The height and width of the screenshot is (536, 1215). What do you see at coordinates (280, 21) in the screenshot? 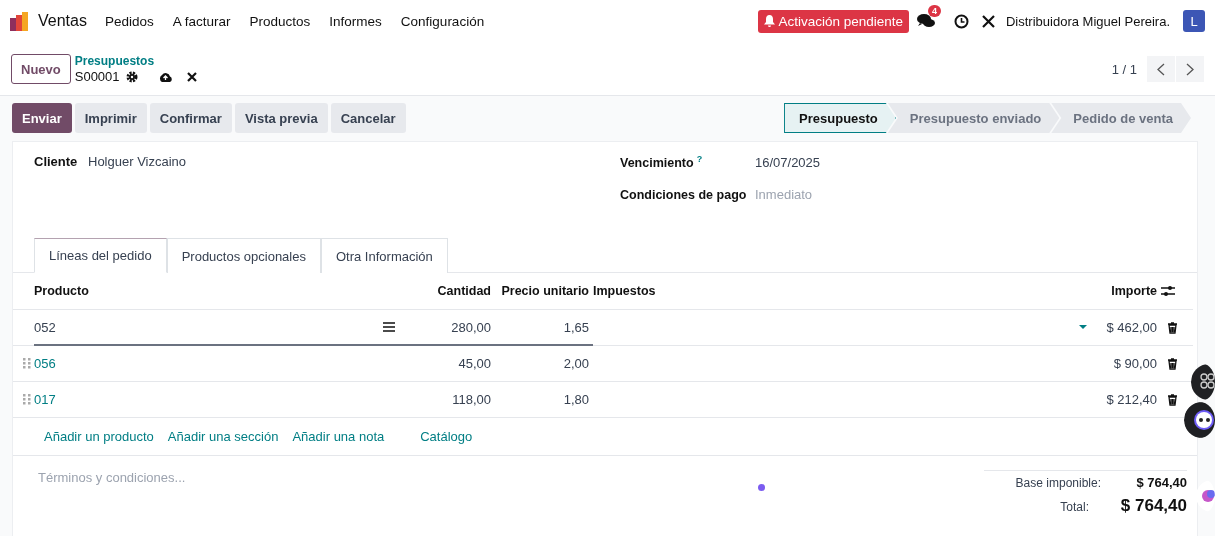
I see `menu-item: Productos` at bounding box center [280, 21].